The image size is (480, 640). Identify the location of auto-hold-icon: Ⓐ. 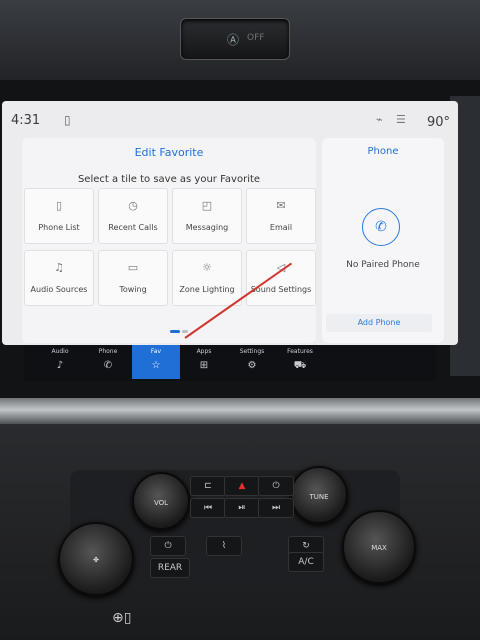
(233, 40).